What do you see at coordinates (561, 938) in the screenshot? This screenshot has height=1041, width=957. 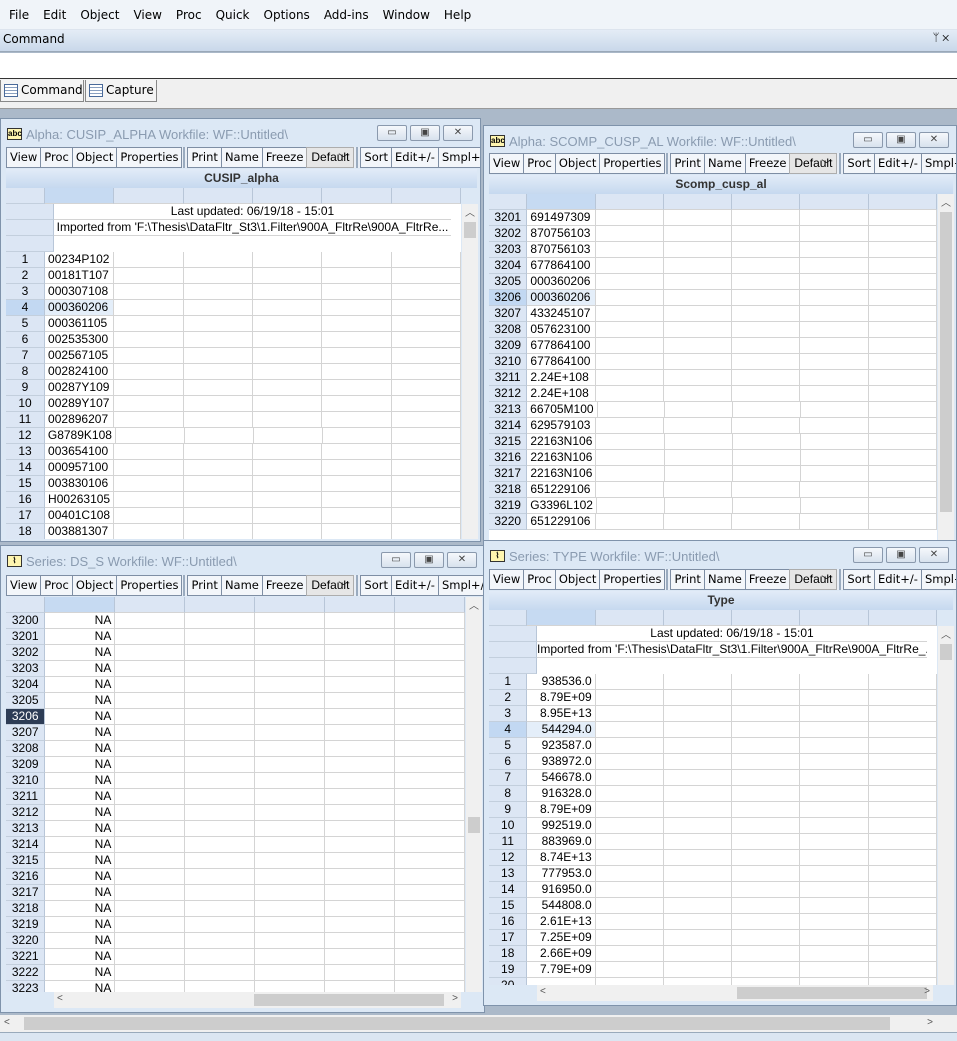 I see `cell-value: 7.25E+09` at bounding box center [561, 938].